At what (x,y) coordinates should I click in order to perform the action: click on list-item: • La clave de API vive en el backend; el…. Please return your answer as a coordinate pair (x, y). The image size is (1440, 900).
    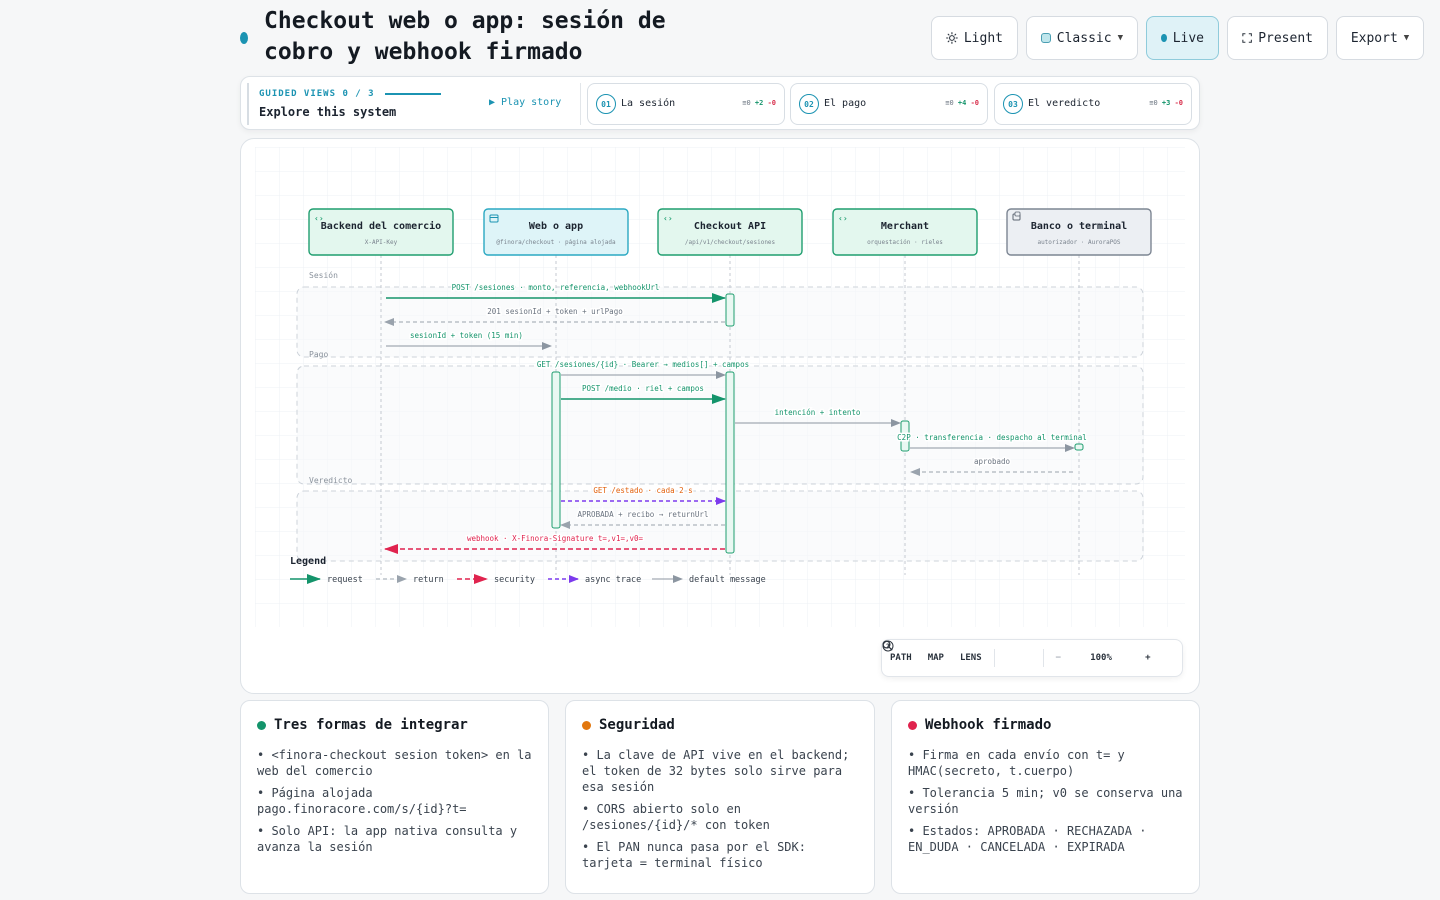
    Looking at the image, I should click on (716, 771).